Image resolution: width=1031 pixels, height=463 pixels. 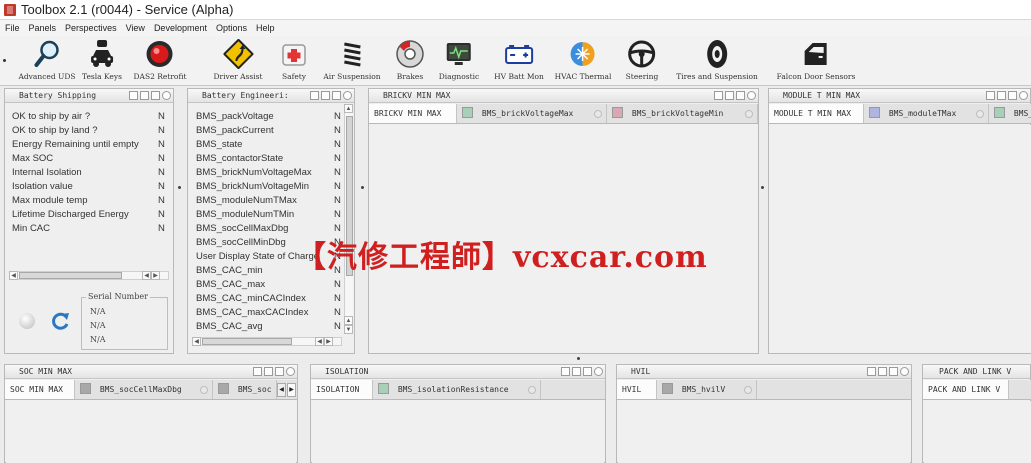 I want to click on menu-development: Development, so click(x=180, y=28).